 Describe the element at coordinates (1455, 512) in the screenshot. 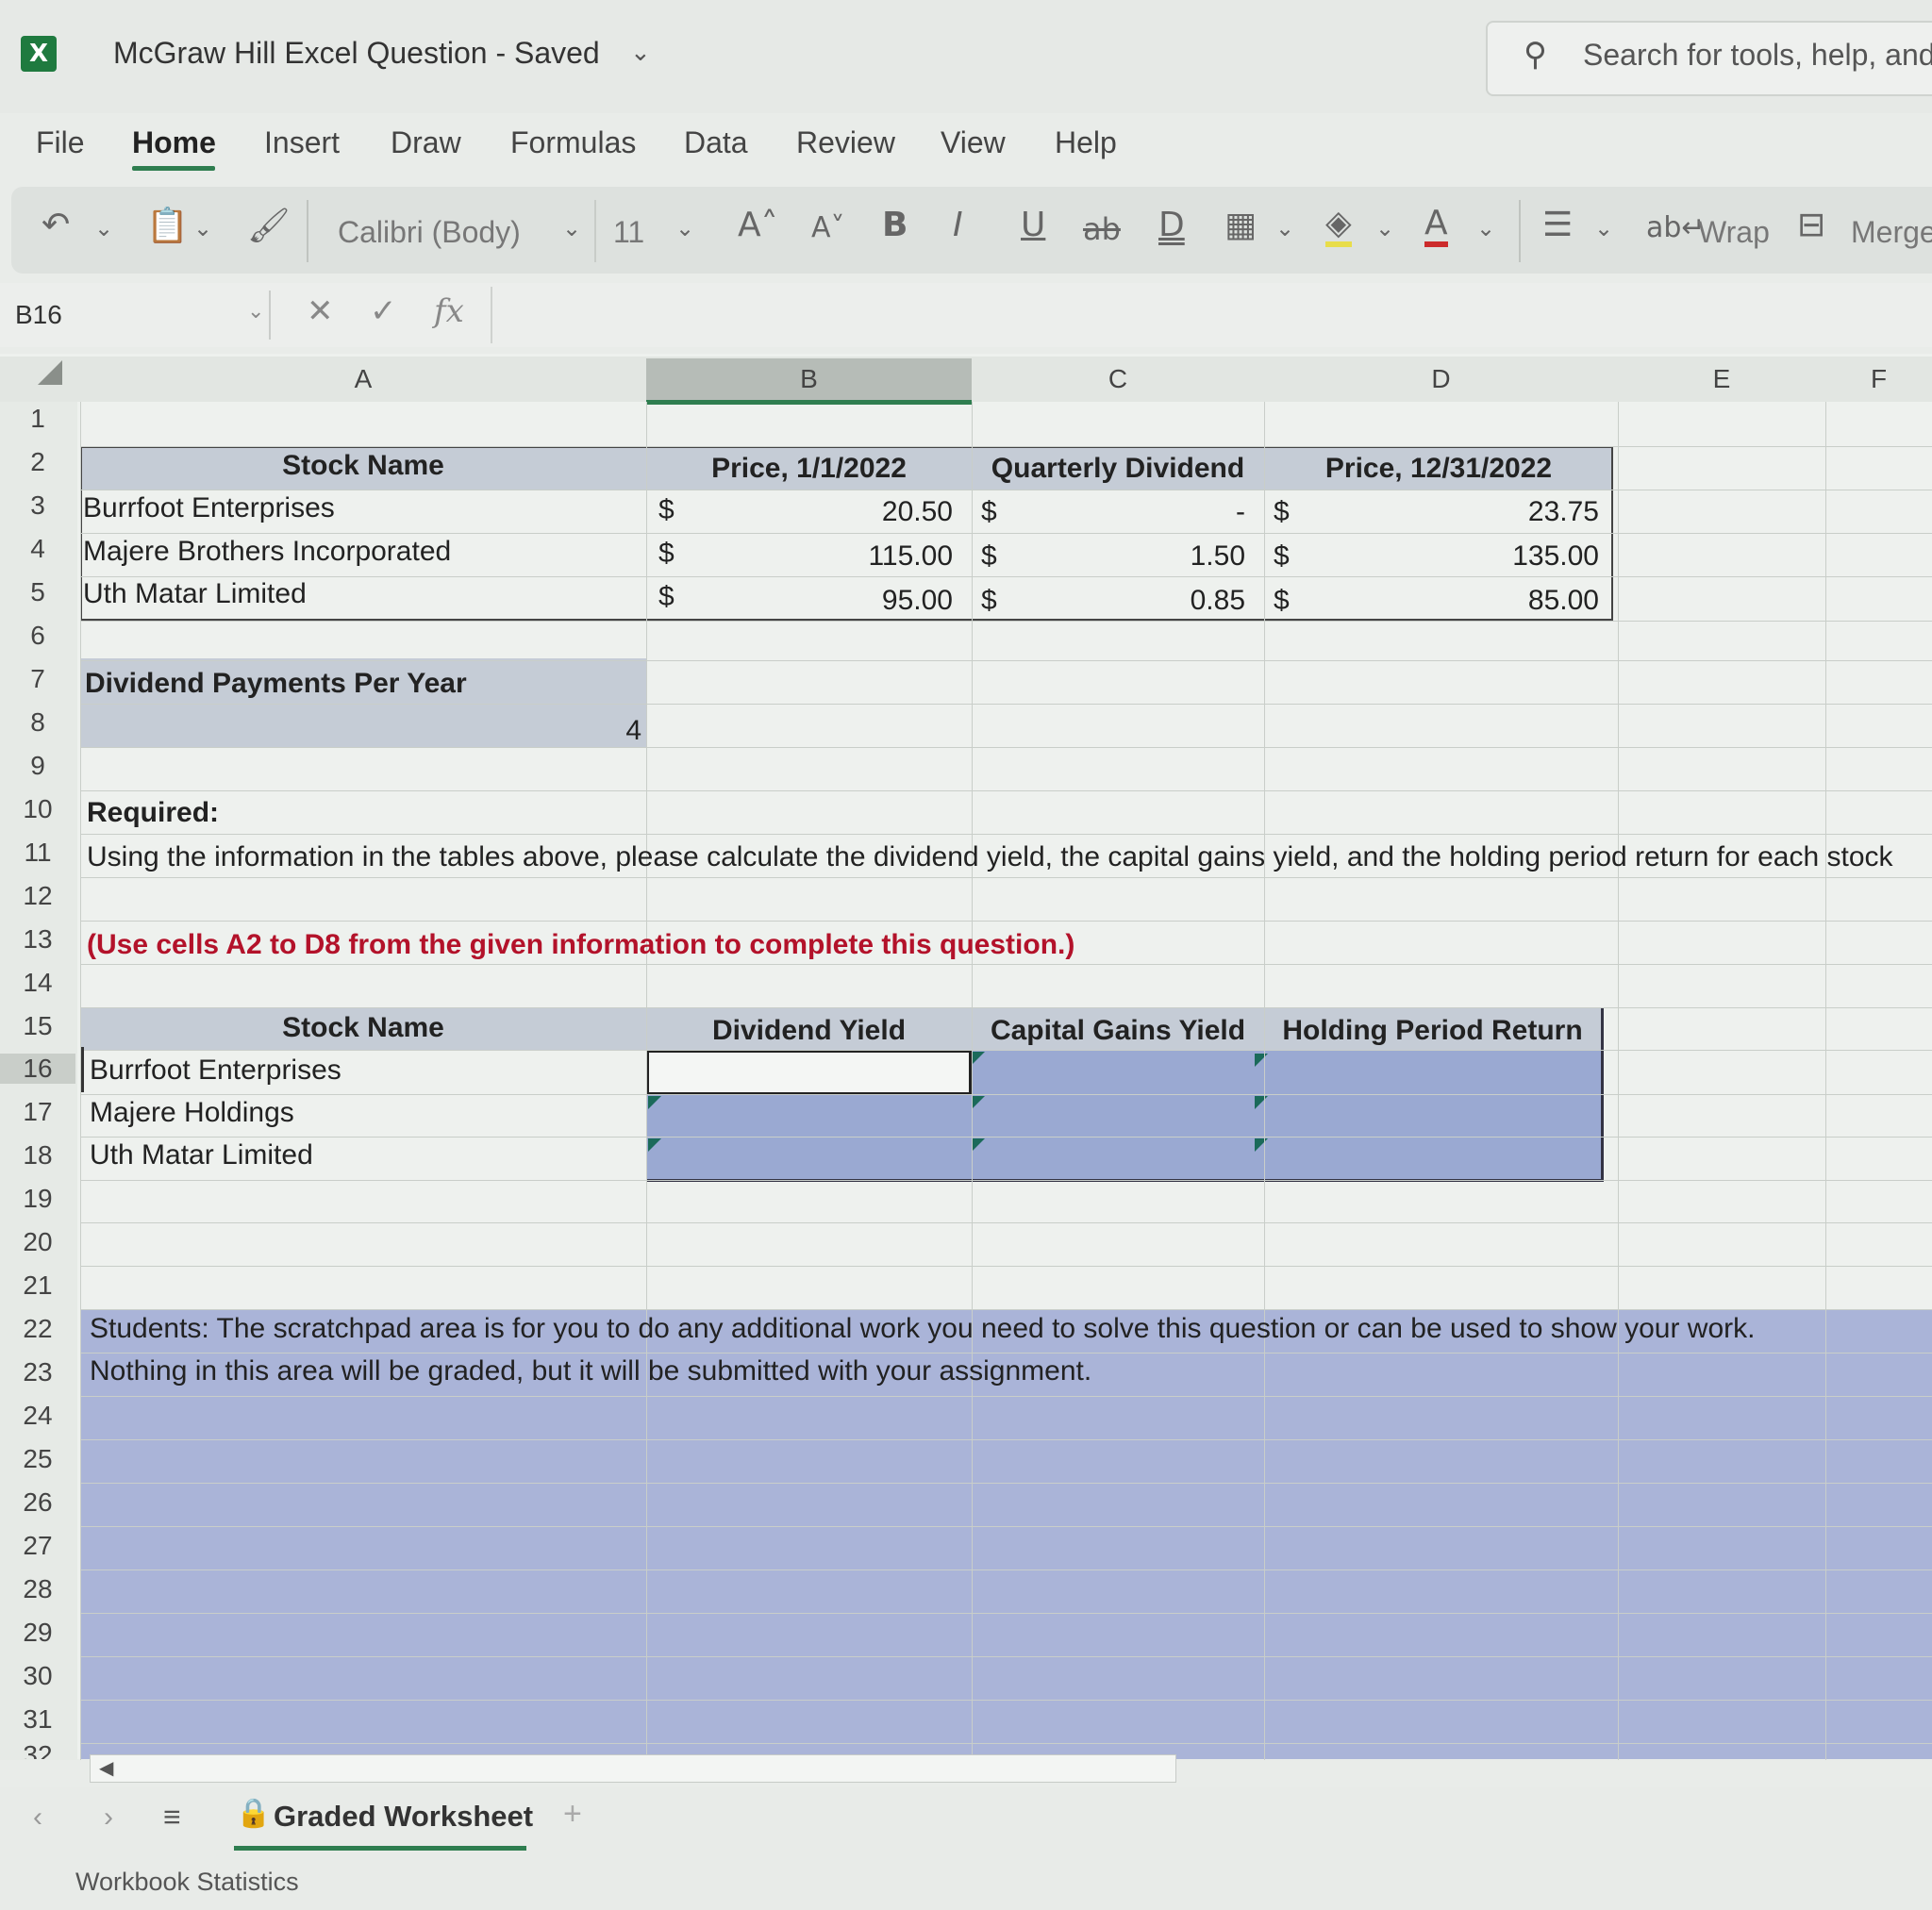

I see `price-end-cell: 23.75` at that location.